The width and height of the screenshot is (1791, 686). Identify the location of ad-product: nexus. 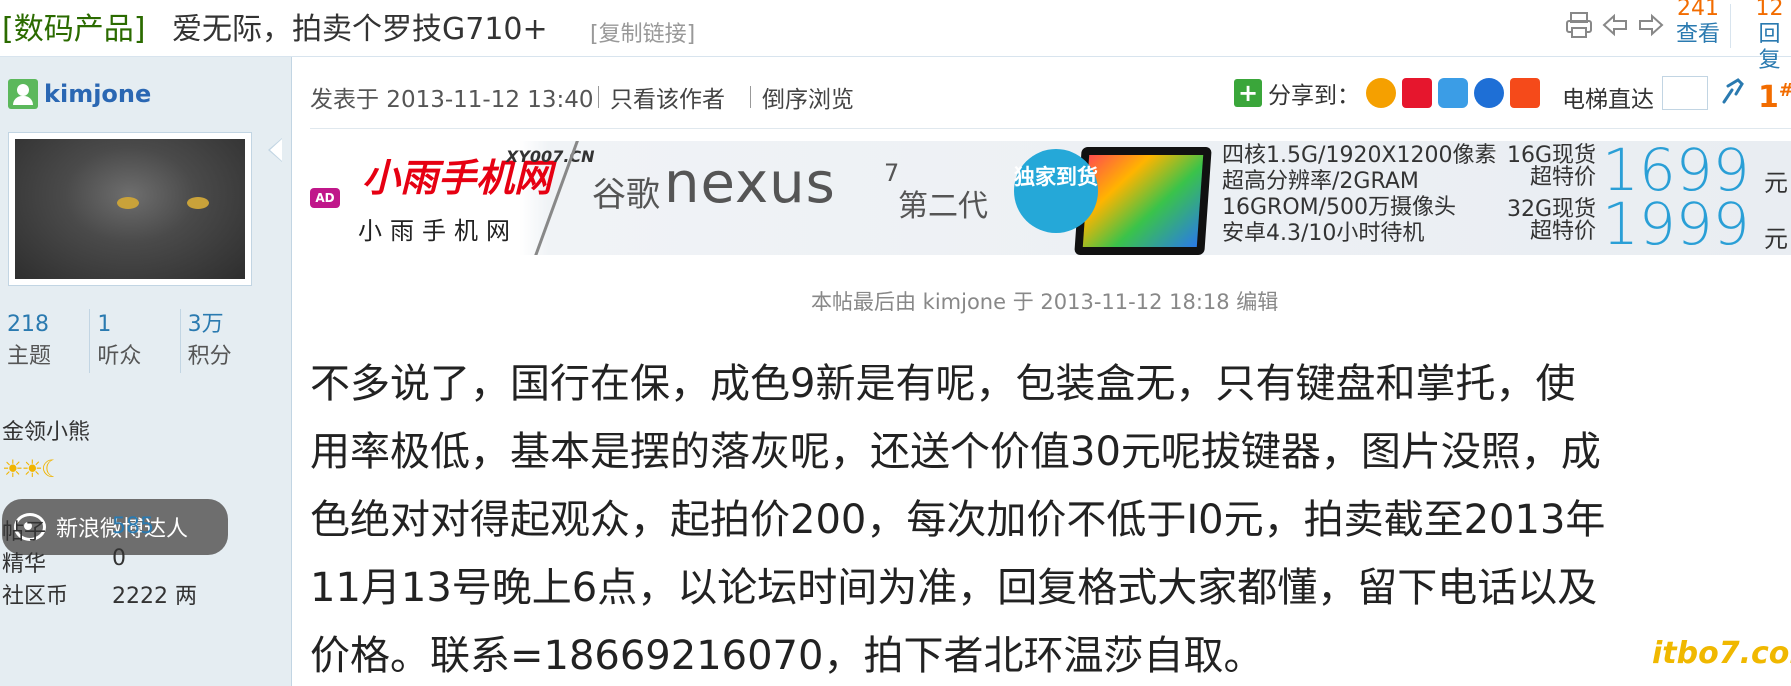
(750, 183).